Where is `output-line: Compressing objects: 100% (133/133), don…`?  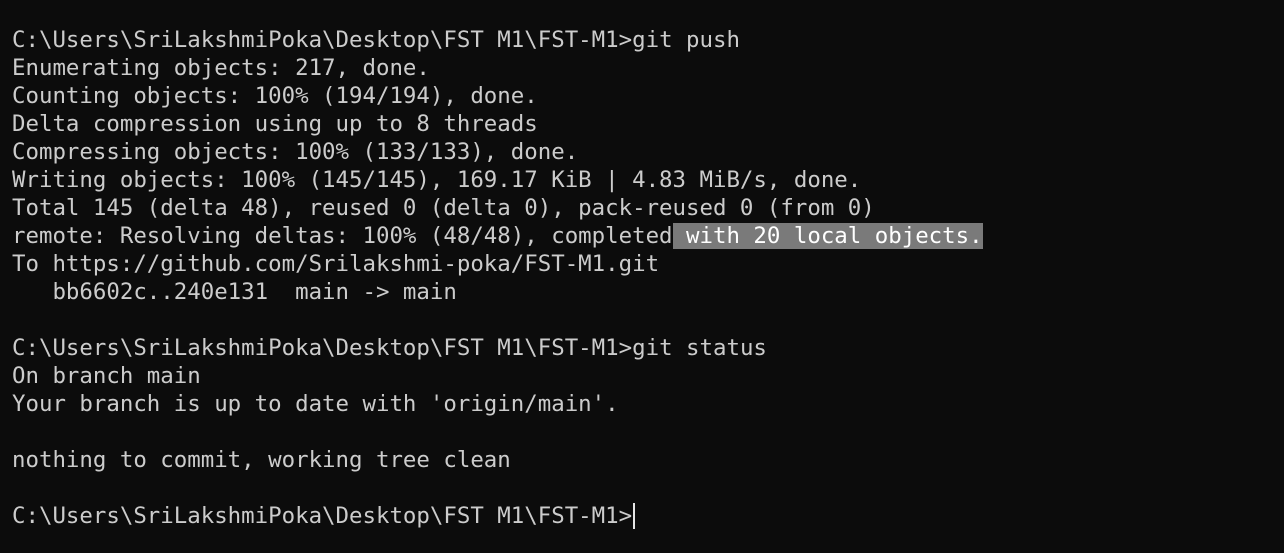 output-line: Compressing objects: 100% (133/133), don… is located at coordinates (295, 152).